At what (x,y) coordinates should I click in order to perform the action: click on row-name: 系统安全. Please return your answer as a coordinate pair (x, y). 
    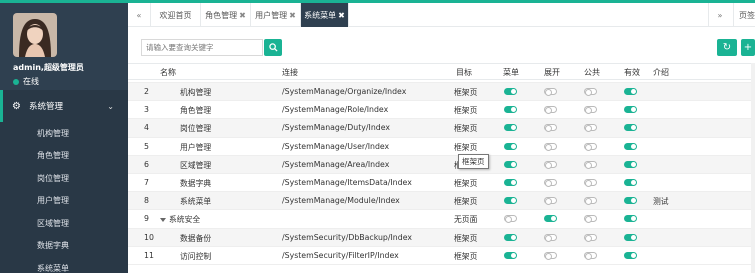
    Looking at the image, I should click on (185, 220).